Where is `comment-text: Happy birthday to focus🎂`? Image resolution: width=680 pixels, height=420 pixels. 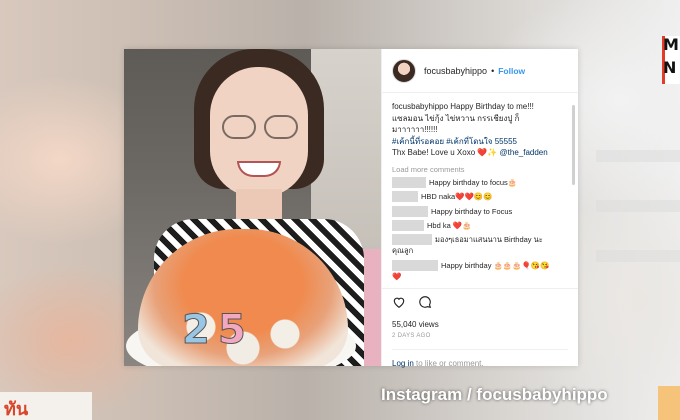
comment-text: Happy birthday to focus🎂 is located at coordinates (473, 182).